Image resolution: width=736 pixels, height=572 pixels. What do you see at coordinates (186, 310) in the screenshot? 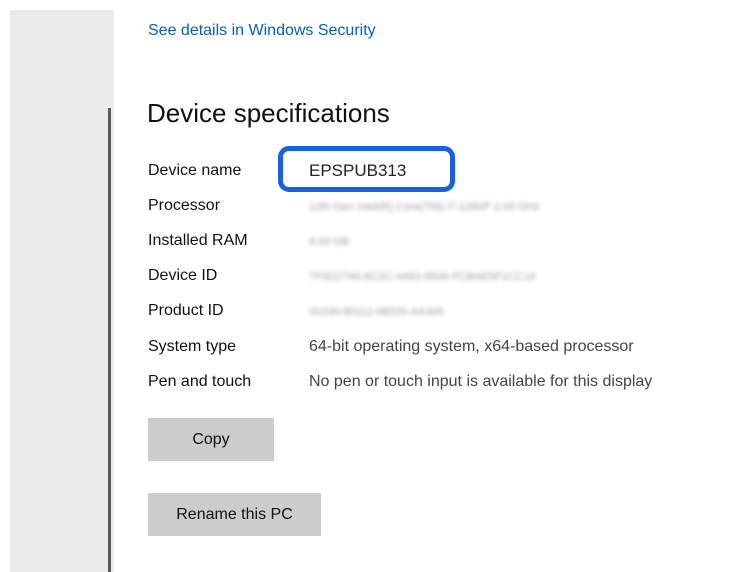
I see `spec-label-product-id: Product ID` at bounding box center [186, 310].